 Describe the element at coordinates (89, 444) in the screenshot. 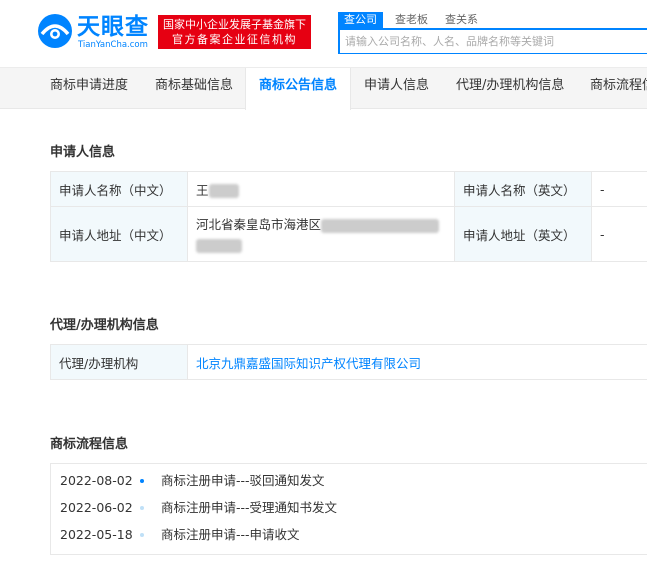

I see `flow-section-title: 商标流程信息` at that location.